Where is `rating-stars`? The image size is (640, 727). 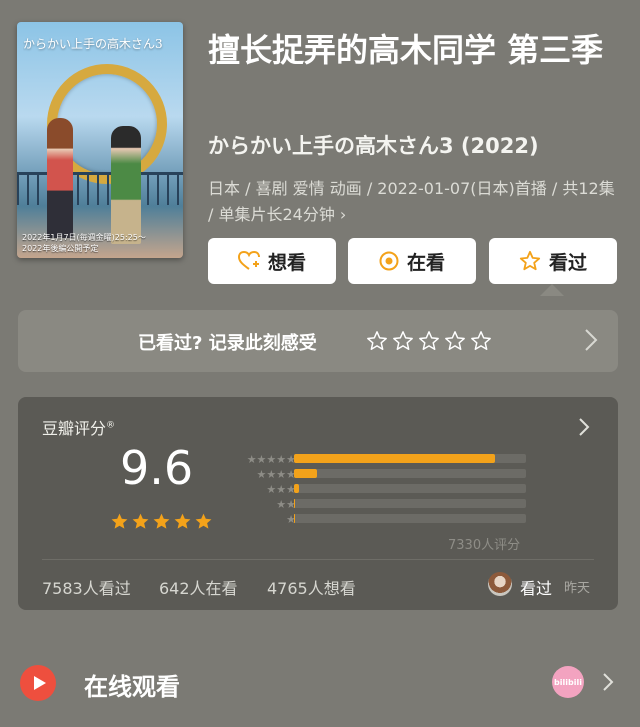
rating-stars is located at coordinates (161, 521).